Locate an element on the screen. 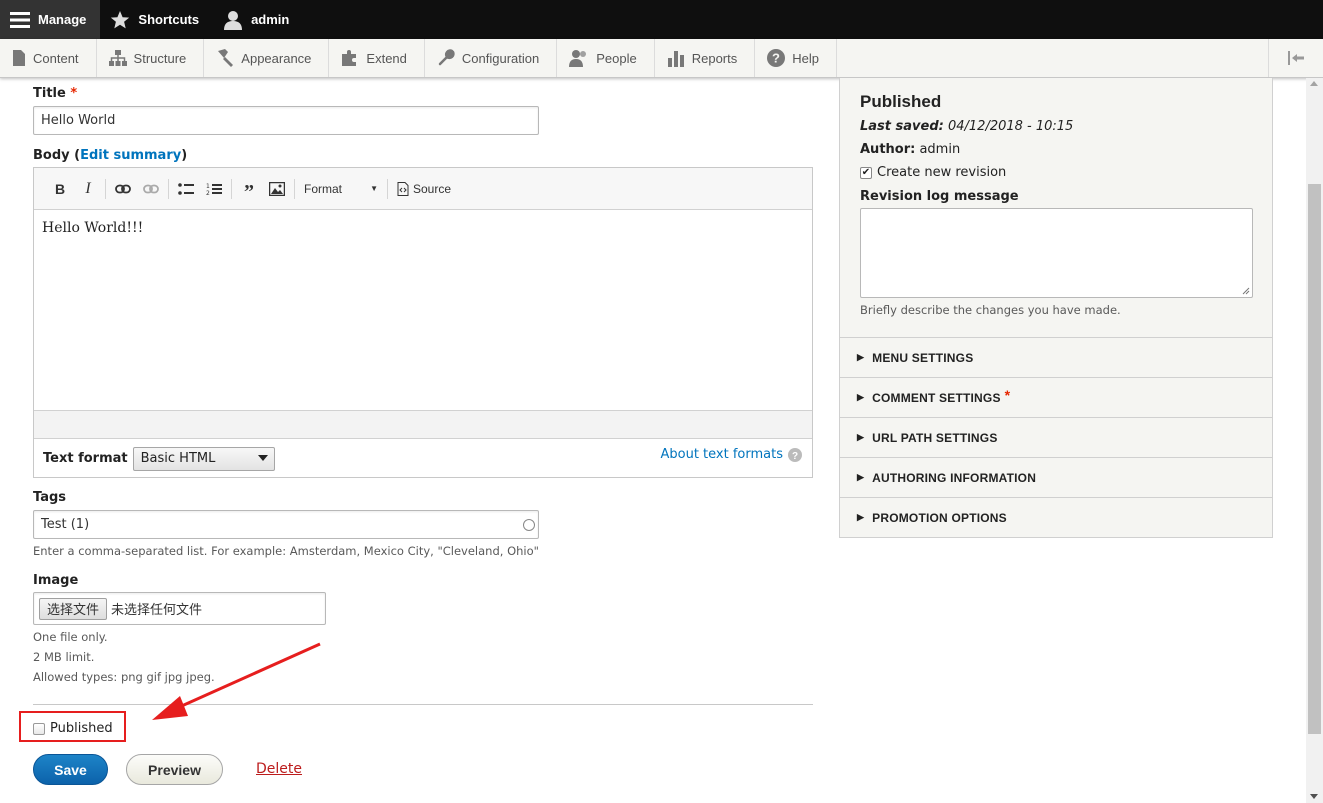  bulleted-list-icon is located at coordinates (186, 188).